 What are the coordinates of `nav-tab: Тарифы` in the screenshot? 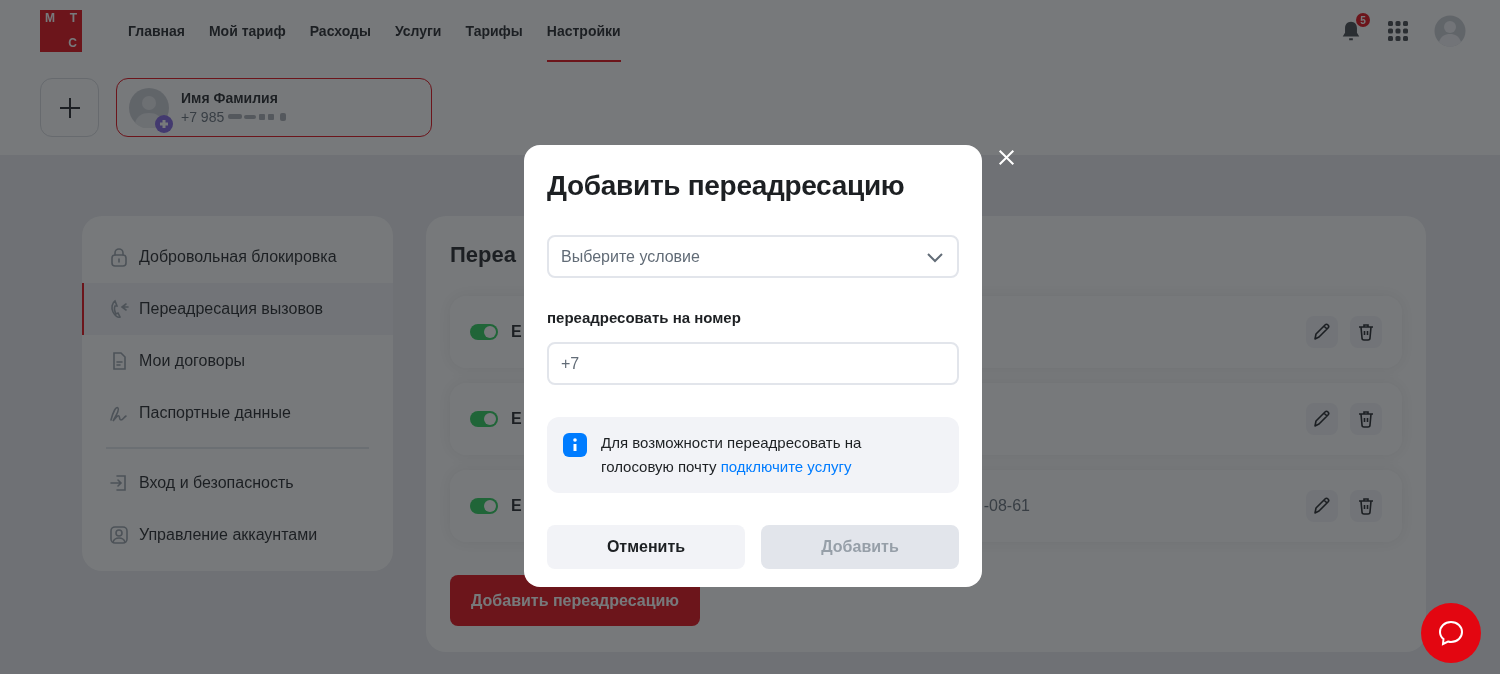 It's located at (494, 31).